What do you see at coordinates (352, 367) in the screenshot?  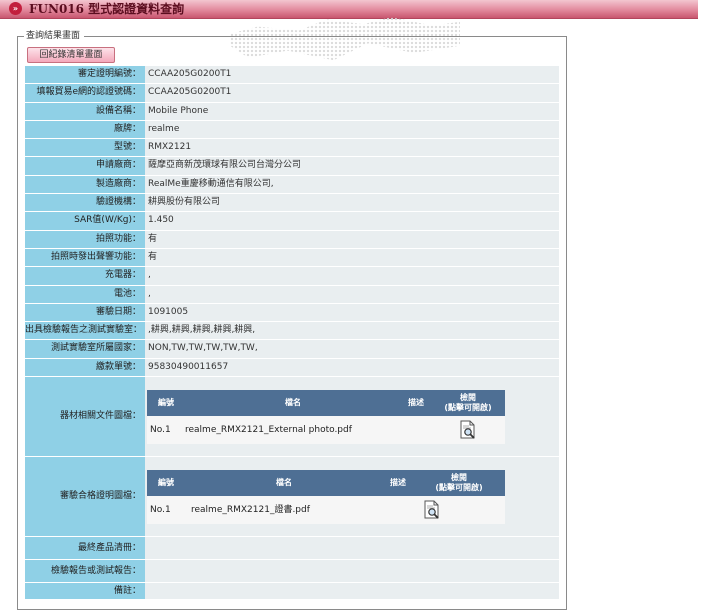 I see `field-value: 95830490011657` at bounding box center [352, 367].